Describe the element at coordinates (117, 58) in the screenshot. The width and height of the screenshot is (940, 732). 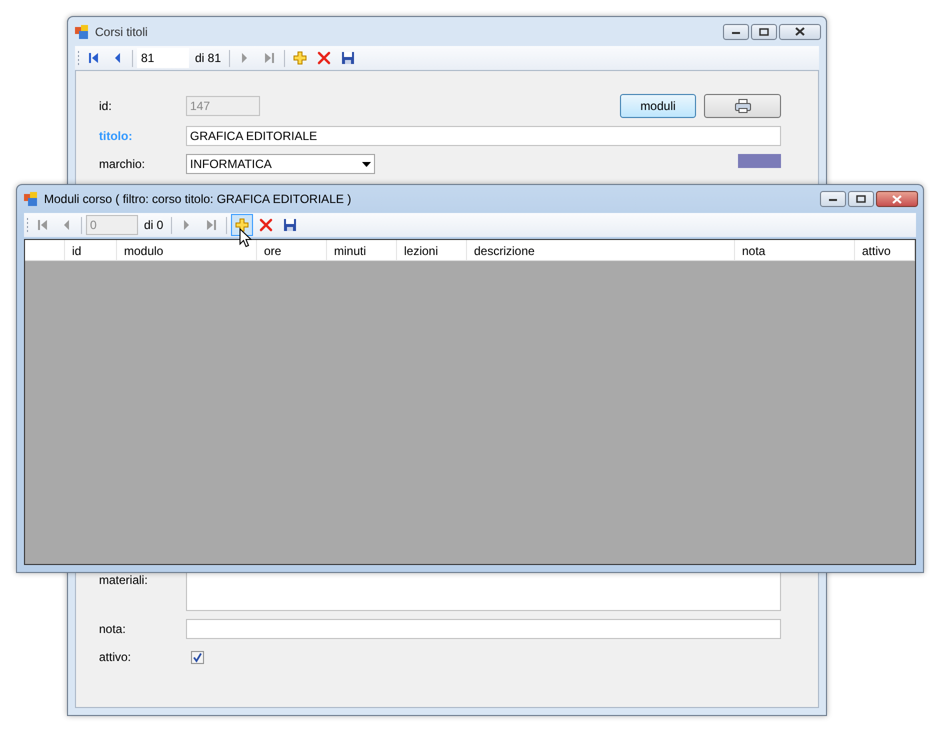
I see `triangle-left-icon` at that location.